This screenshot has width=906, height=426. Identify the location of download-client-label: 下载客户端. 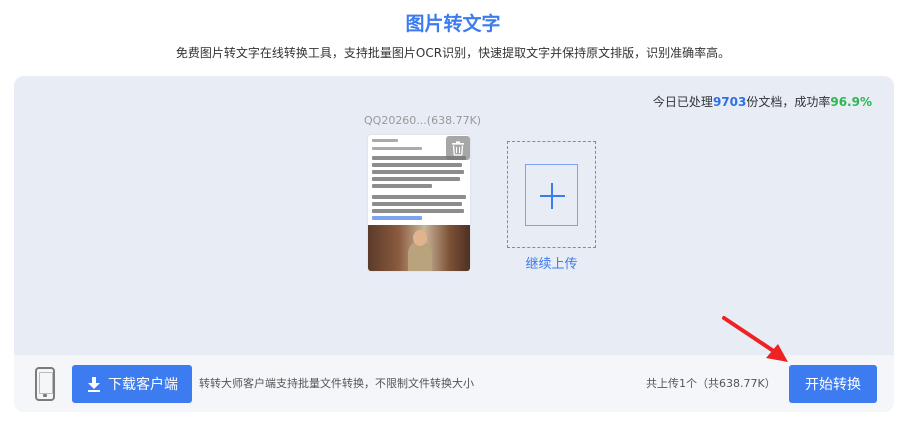
(143, 385).